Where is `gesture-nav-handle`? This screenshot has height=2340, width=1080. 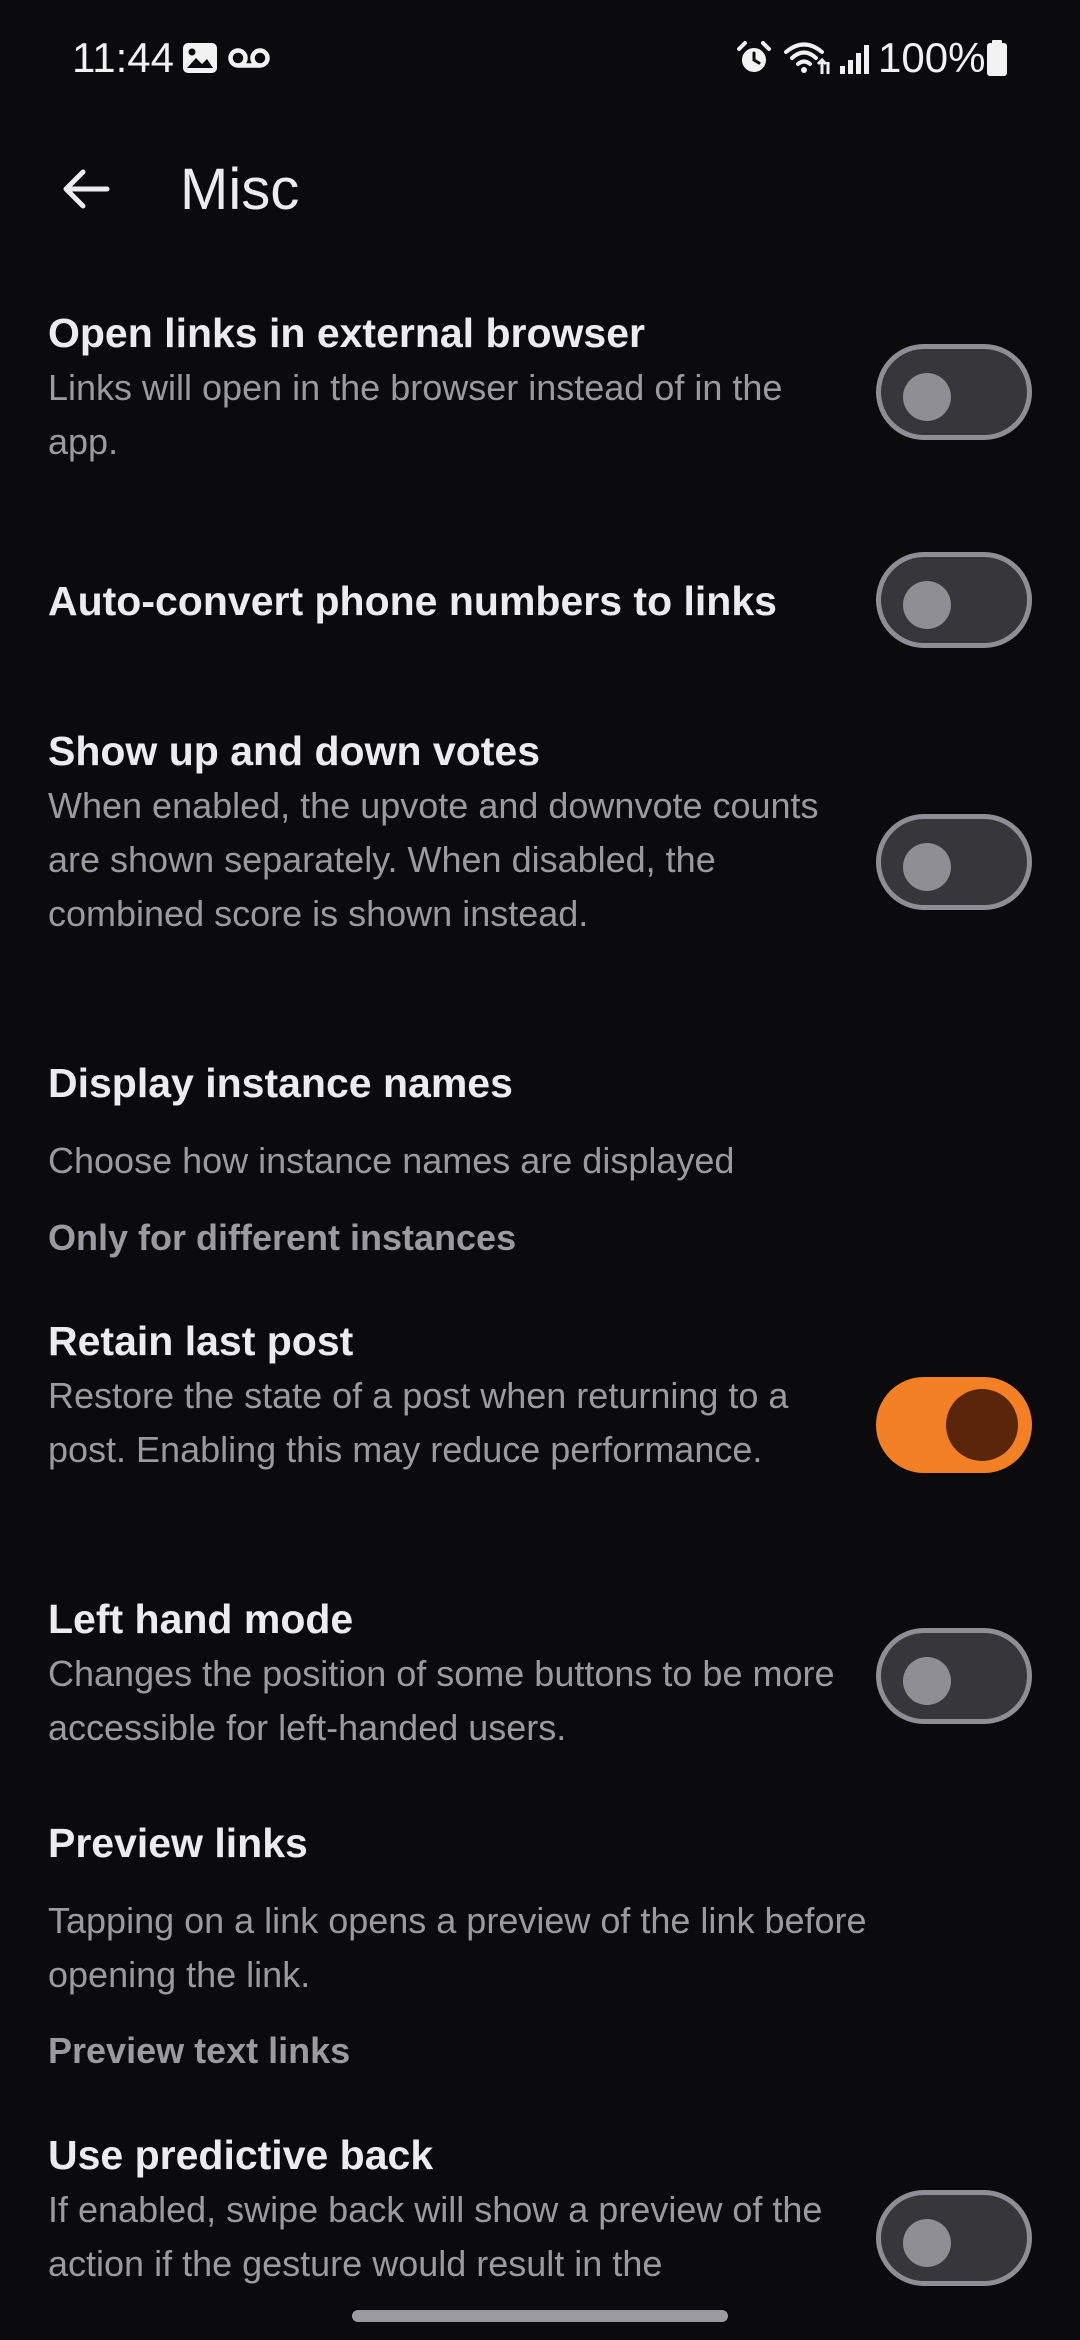 gesture-nav-handle is located at coordinates (540, 2316).